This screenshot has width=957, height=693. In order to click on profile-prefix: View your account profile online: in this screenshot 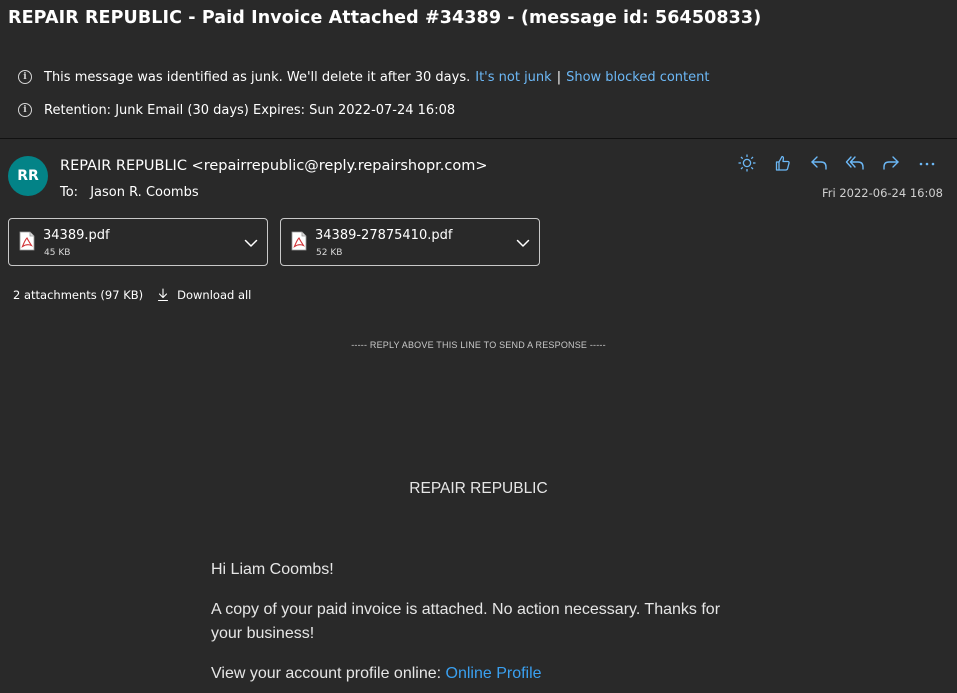, I will do `click(326, 673)`.